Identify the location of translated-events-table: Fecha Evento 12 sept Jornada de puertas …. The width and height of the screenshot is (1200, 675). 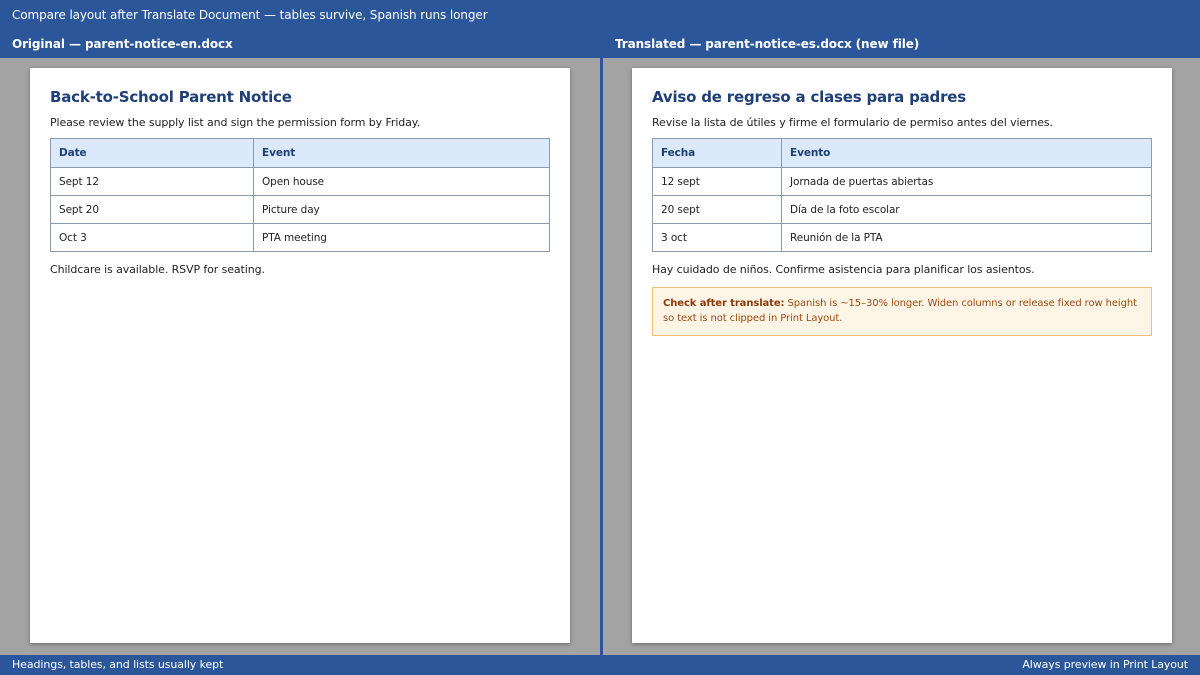
(902, 195).